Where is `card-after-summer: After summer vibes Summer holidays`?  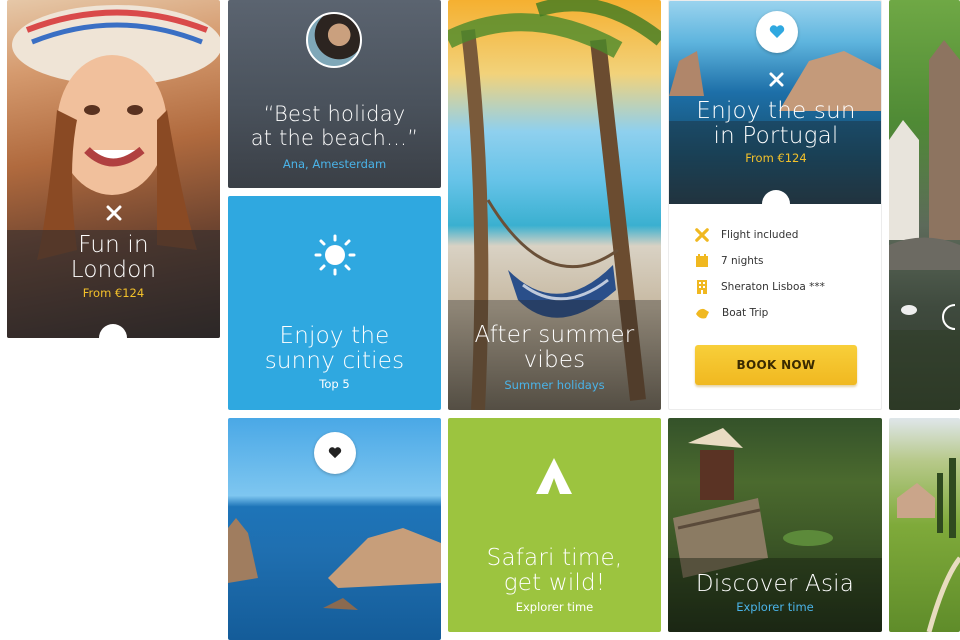 card-after-summer: After summer vibes Summer holidays is located at coordinates (554, 205).